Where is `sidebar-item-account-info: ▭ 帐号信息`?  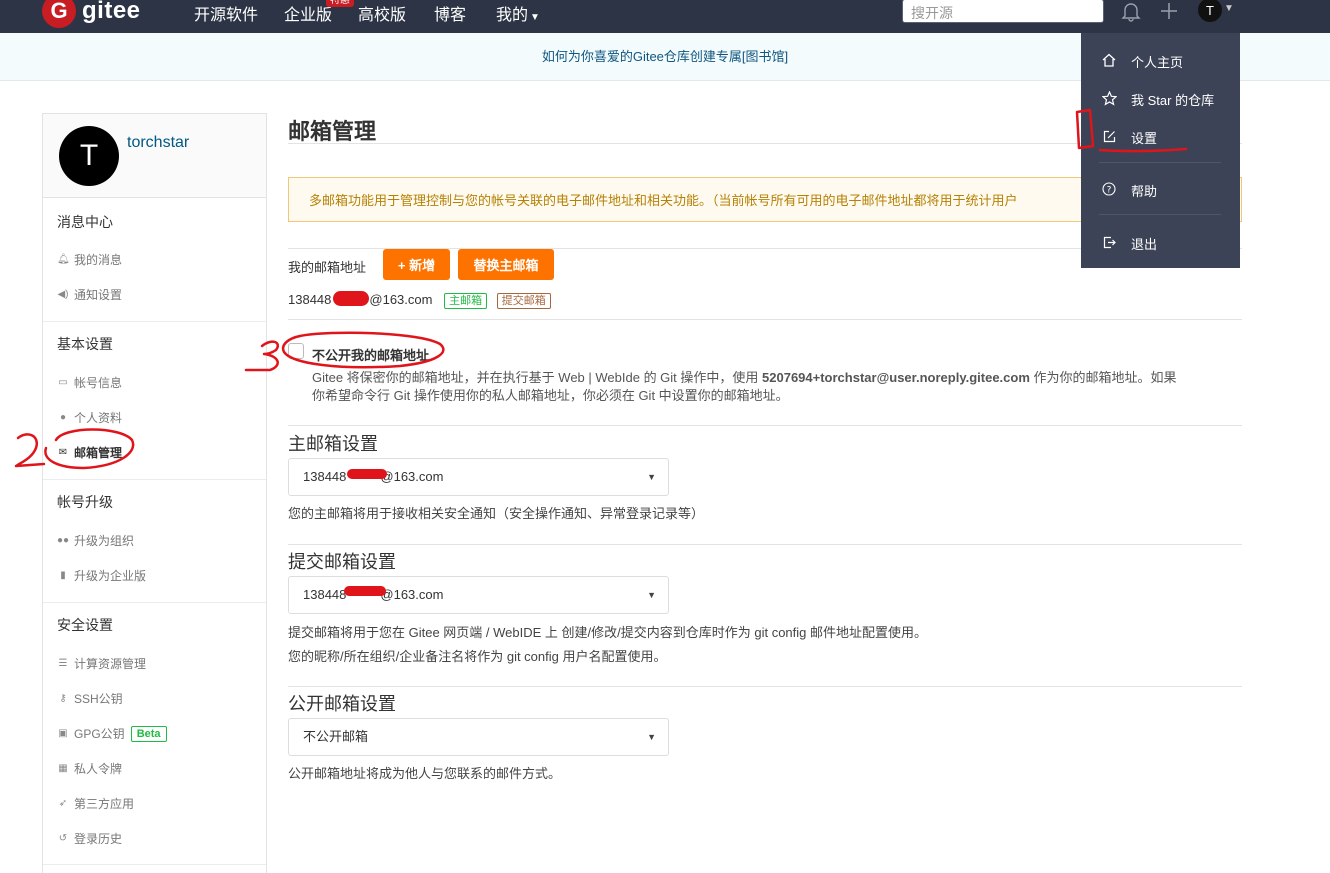
sidebar-item-account-info: ▭ 帐号信息 is located at coordinates (89, 382).